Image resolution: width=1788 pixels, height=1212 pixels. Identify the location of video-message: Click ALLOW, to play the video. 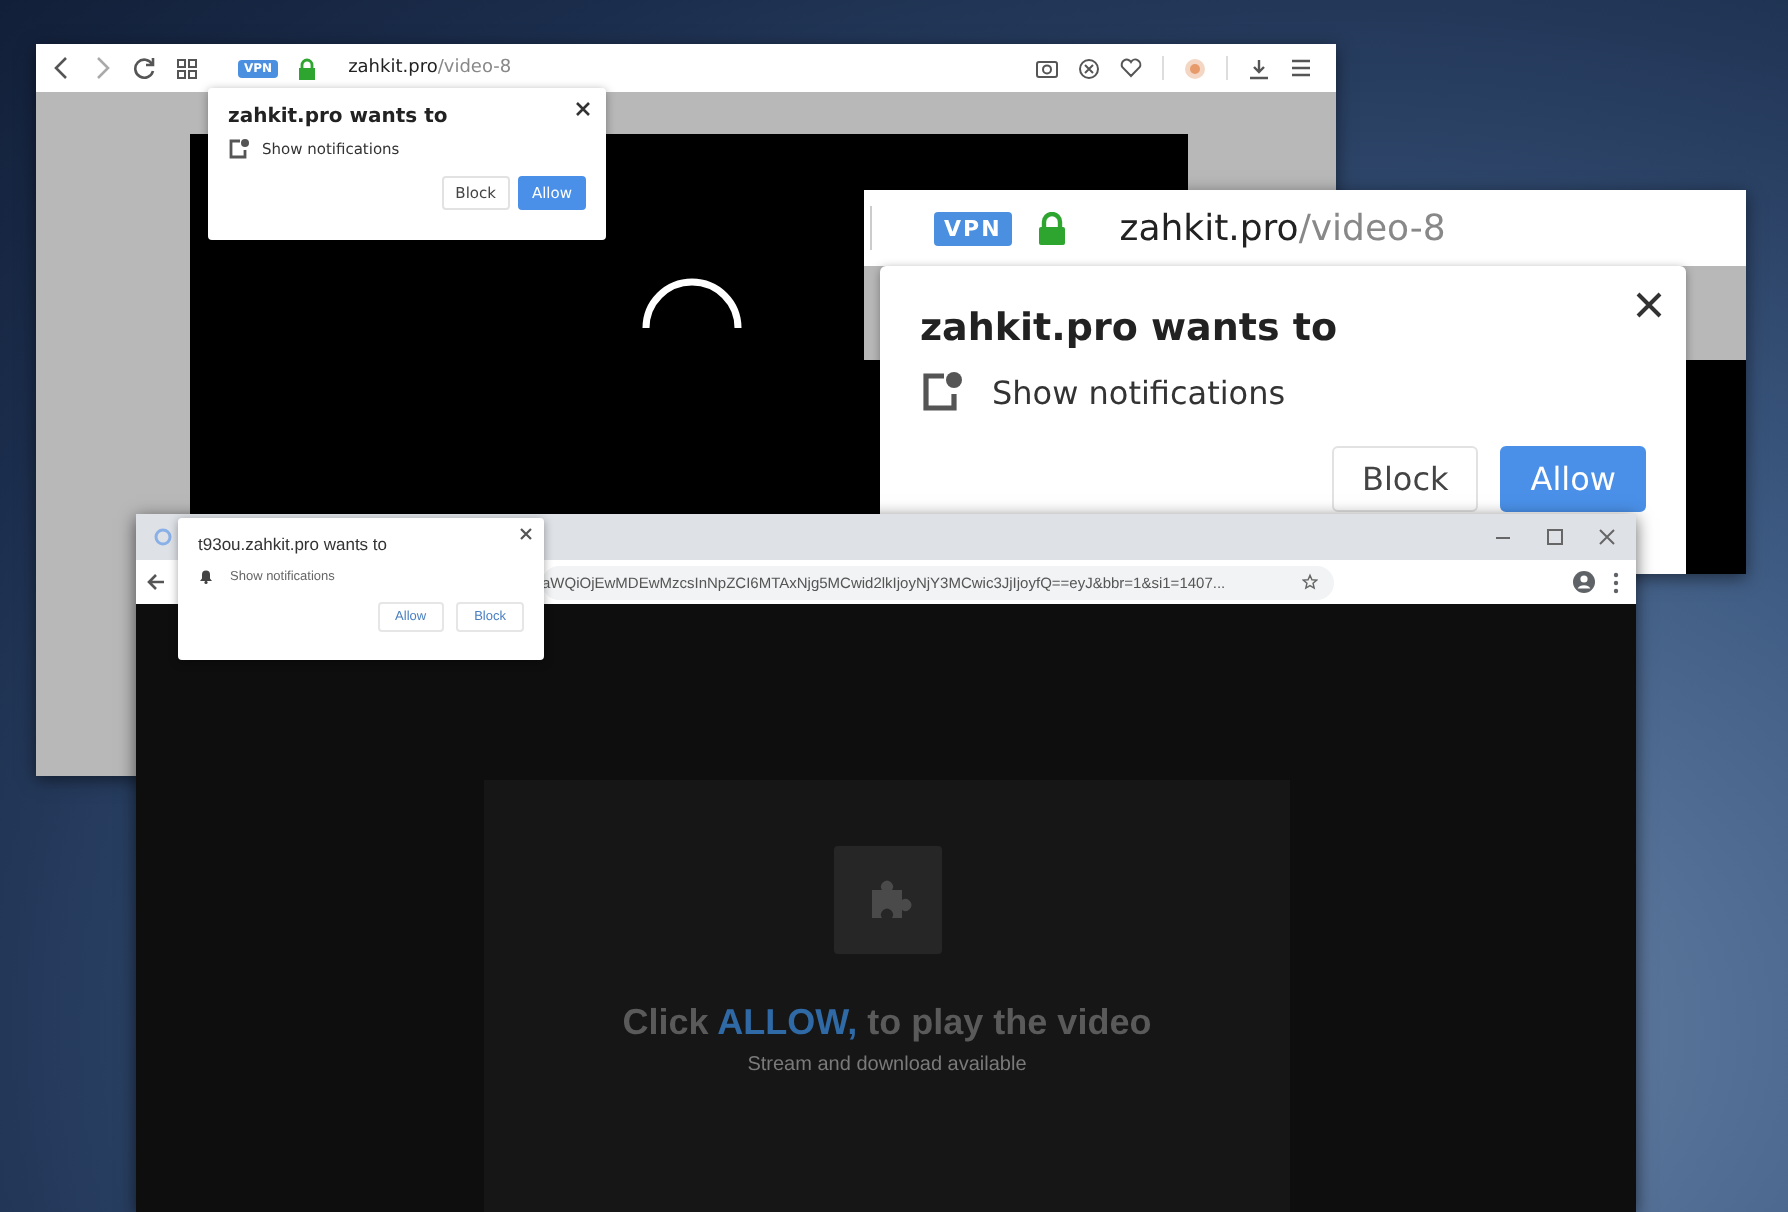
(887, 1023).